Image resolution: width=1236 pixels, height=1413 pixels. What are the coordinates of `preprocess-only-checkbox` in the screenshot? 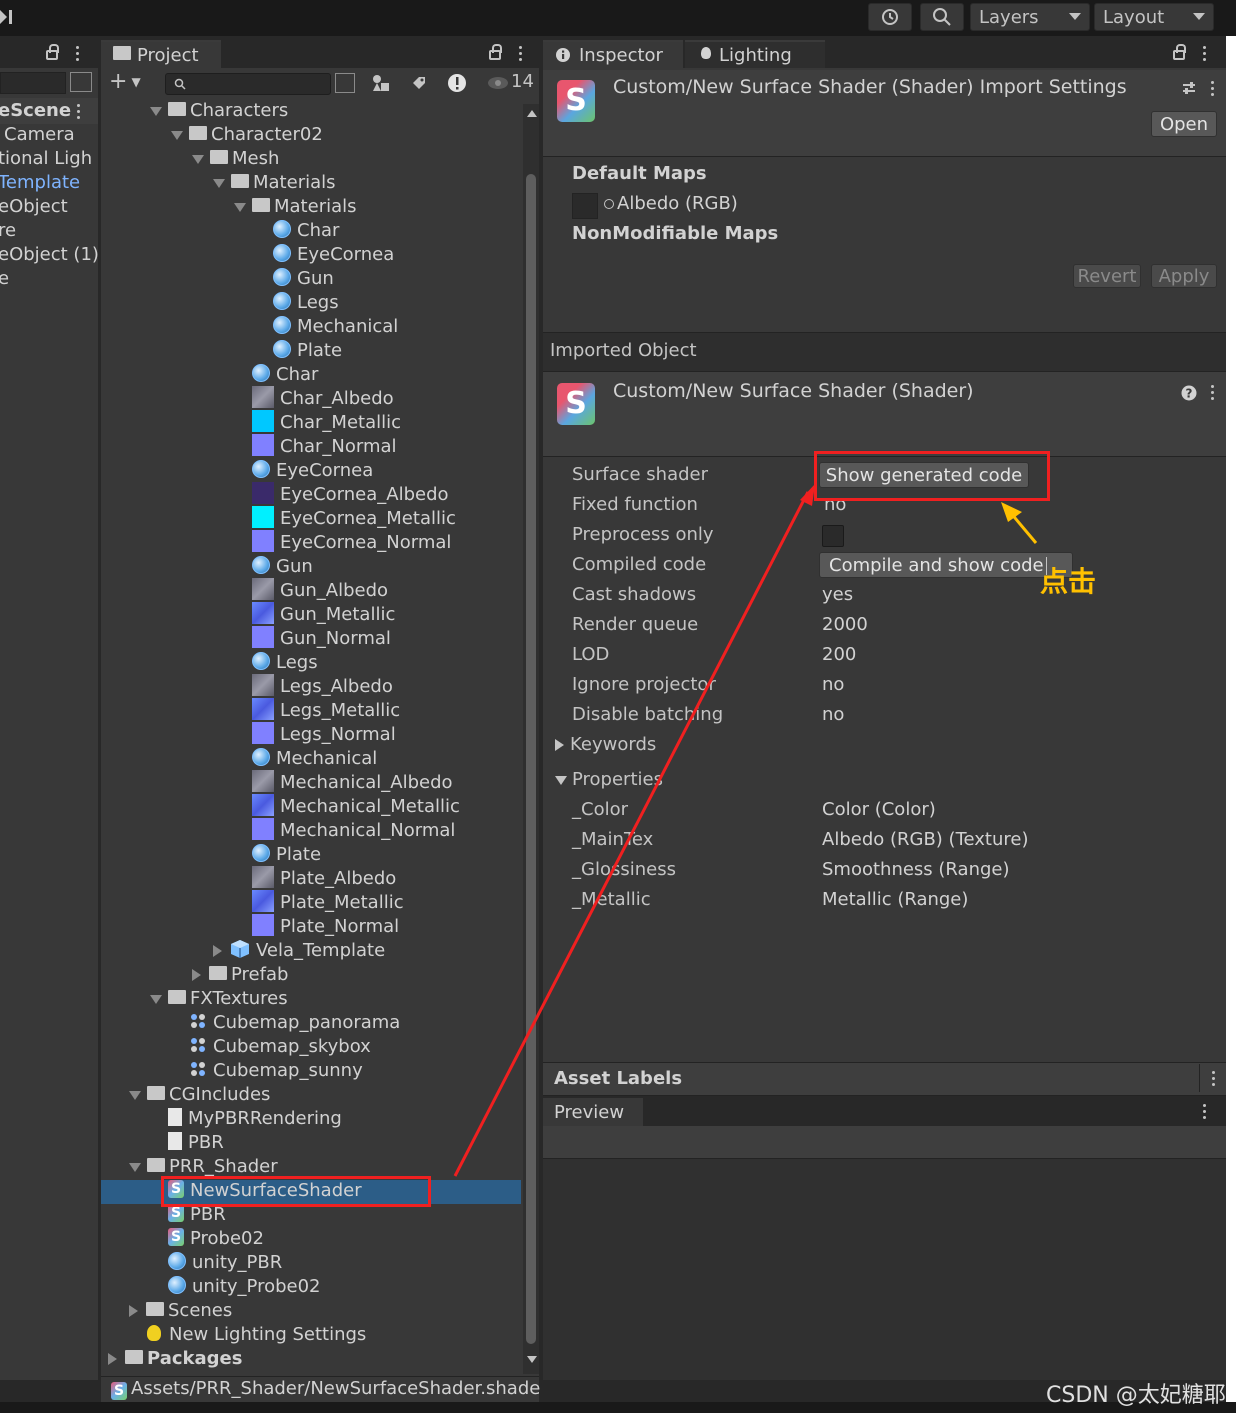 It's located at (833, 536).